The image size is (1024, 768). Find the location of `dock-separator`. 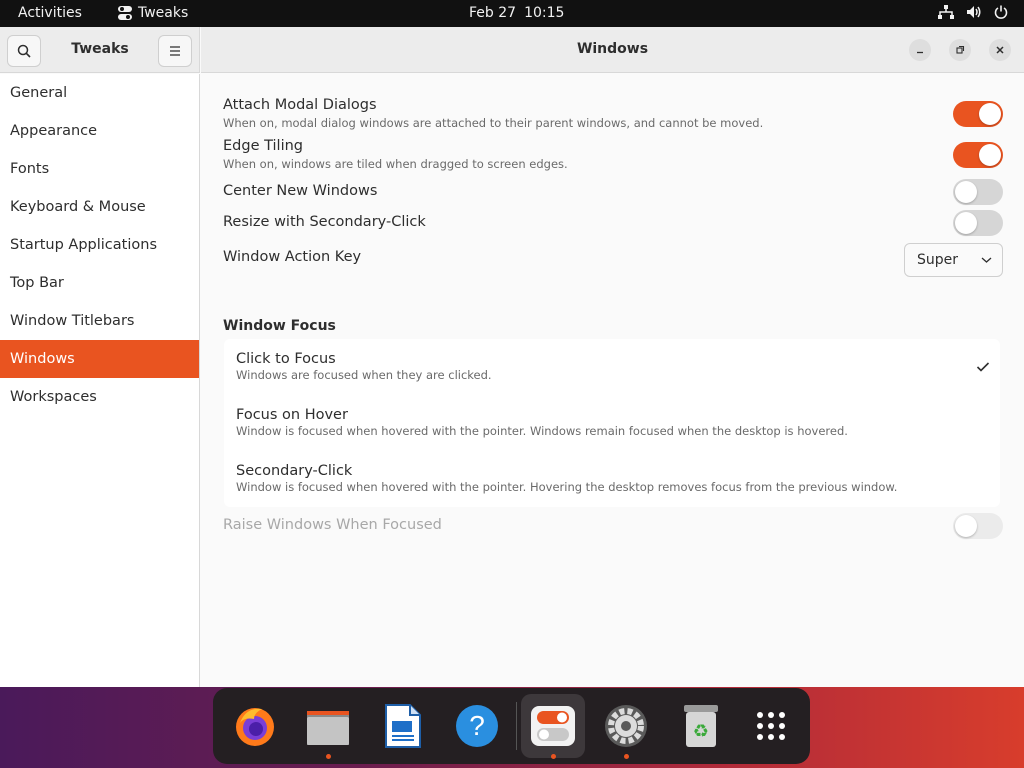

dock-separator is located at coordinates (516, 726).